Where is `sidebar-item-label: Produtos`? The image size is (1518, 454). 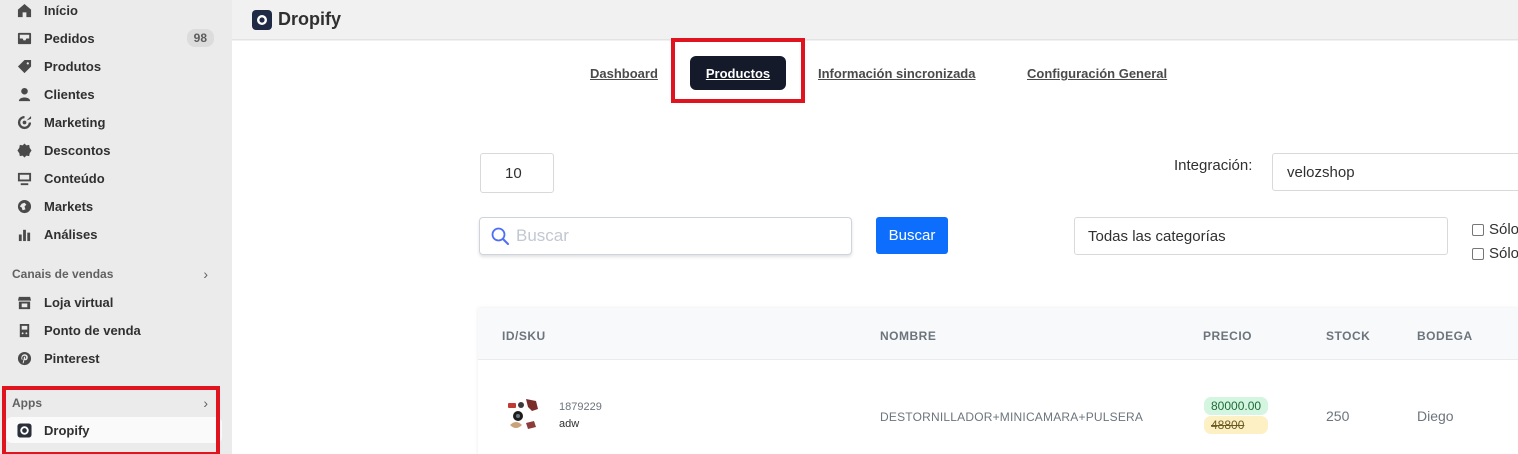 sidebar-item-label: Produtos is located at coordinates (73, 66).